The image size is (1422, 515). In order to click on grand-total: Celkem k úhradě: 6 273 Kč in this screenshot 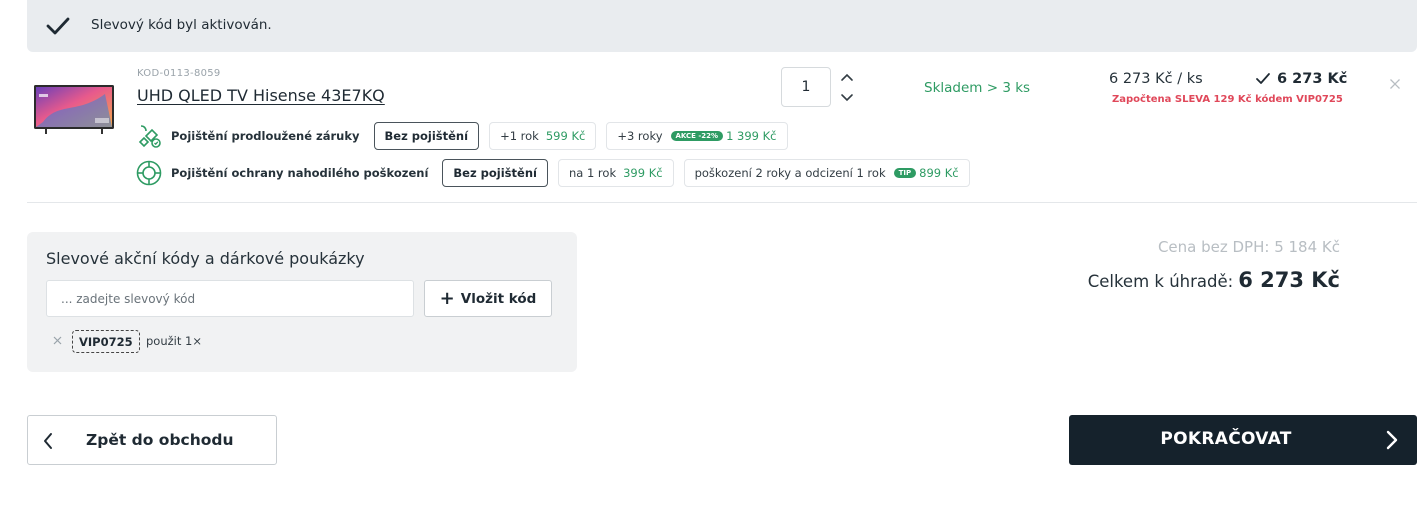, I will do `click(1214, 280)`.